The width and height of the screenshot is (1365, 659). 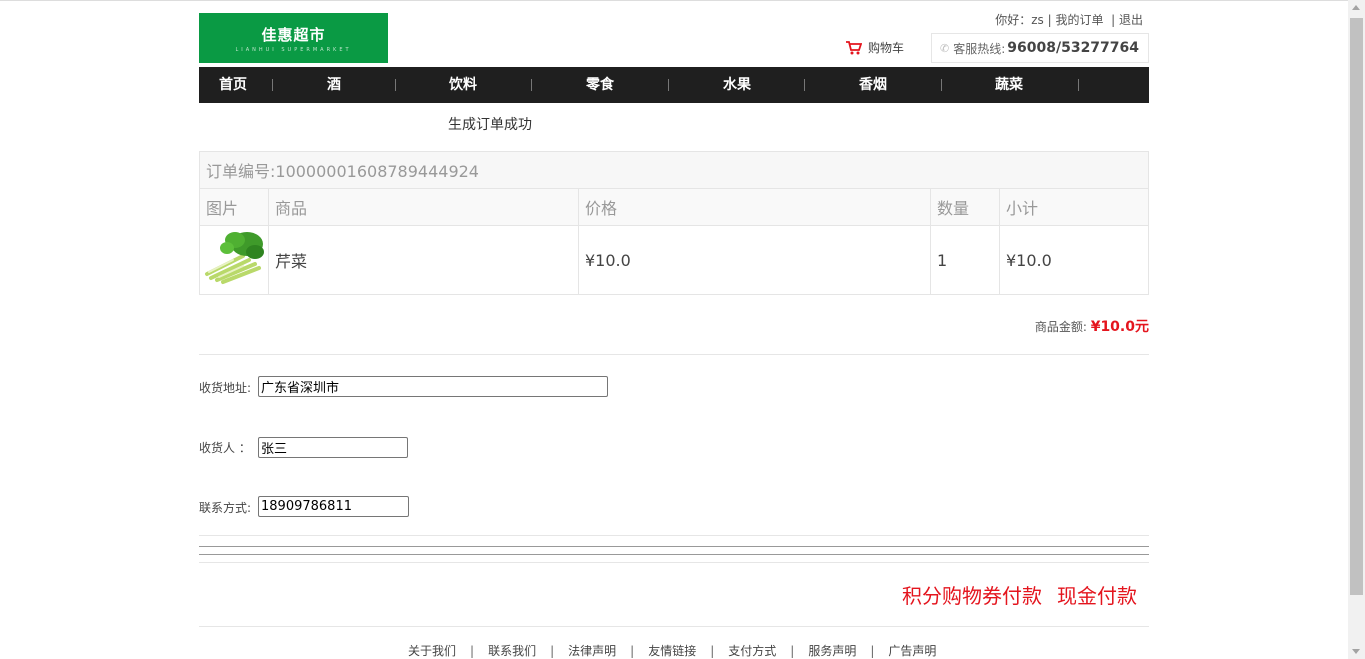 I want to click on scroll-up-arrow-icon, so click(x=1356, y=7).